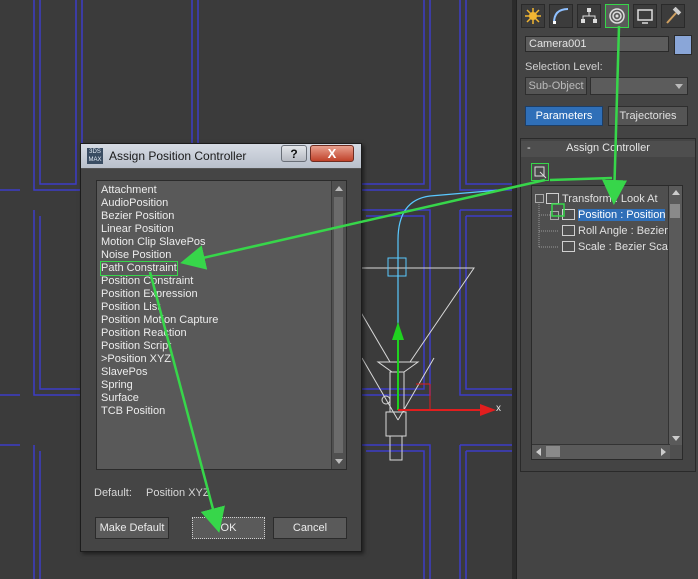  I want to click on scroll-right-icon, so click(663, 452).